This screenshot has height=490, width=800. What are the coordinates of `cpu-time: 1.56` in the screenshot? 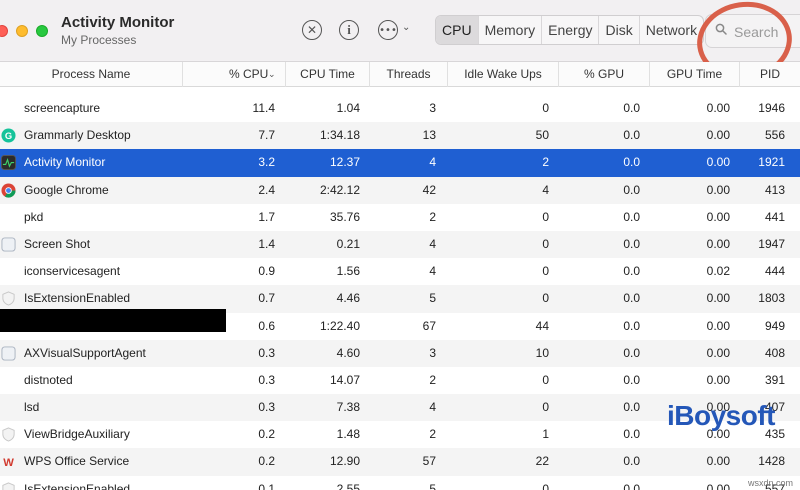 It's located at (348, 271).